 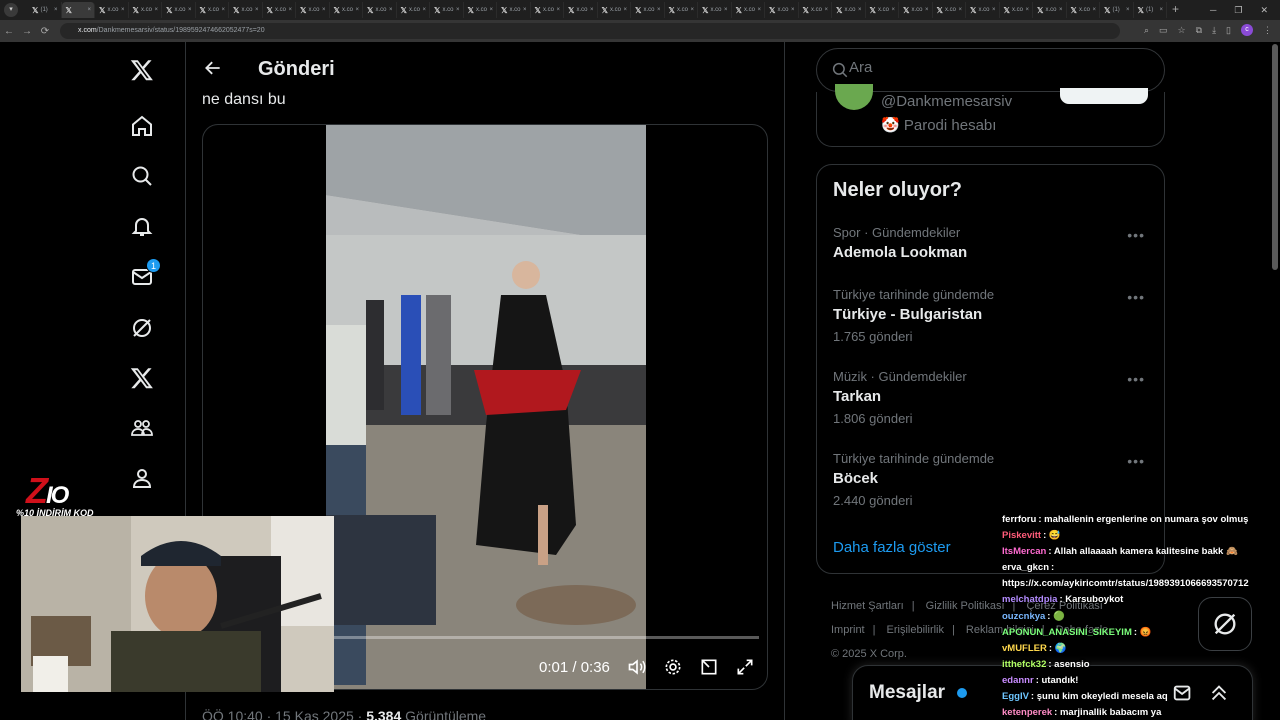 What do you see at coordinates (78, 10) in the screenshot?
I see `browser-tab: 𝕏 ×` at bounding box center [78, 10].